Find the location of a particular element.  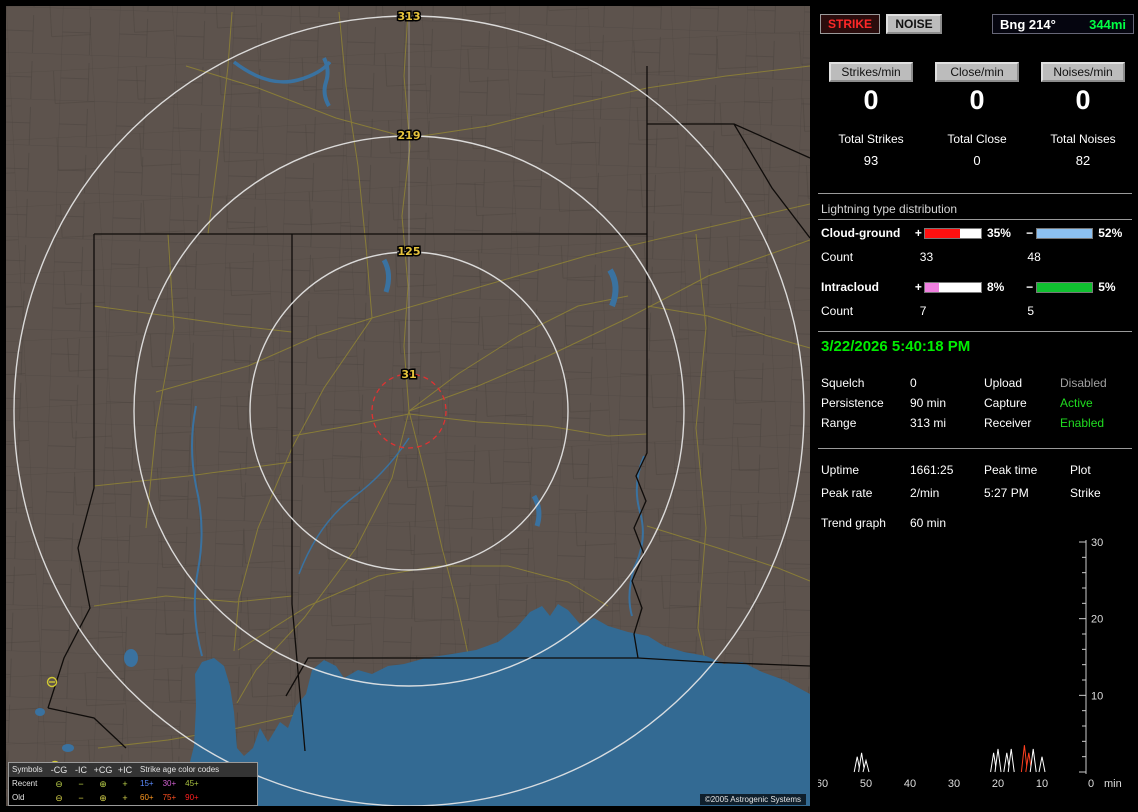

cg-negative-bar is located at coordinates (1064, 233).